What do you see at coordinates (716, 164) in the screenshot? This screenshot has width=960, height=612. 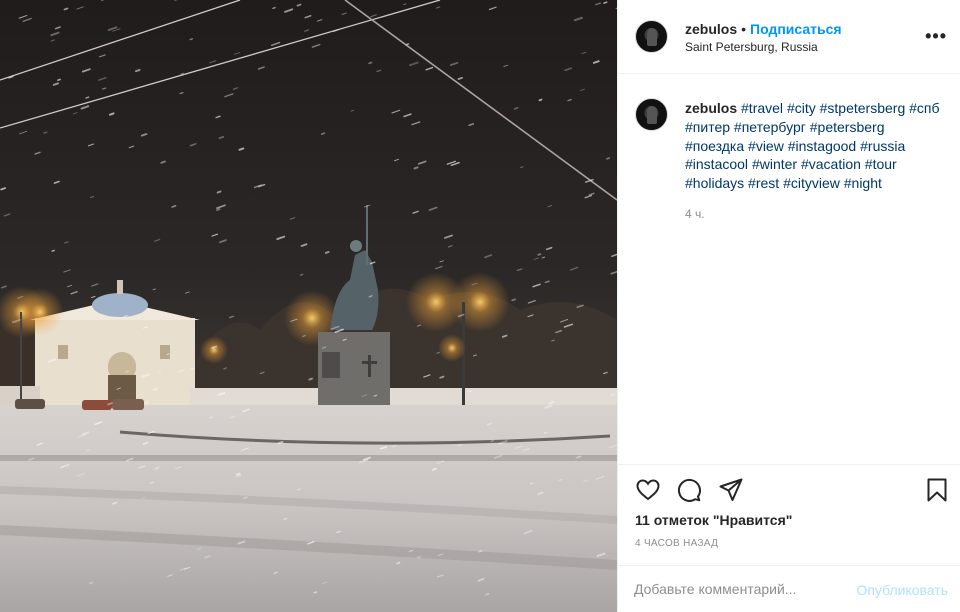 I see `hashtag-link: #instacool` at bounding box center [716, 164].